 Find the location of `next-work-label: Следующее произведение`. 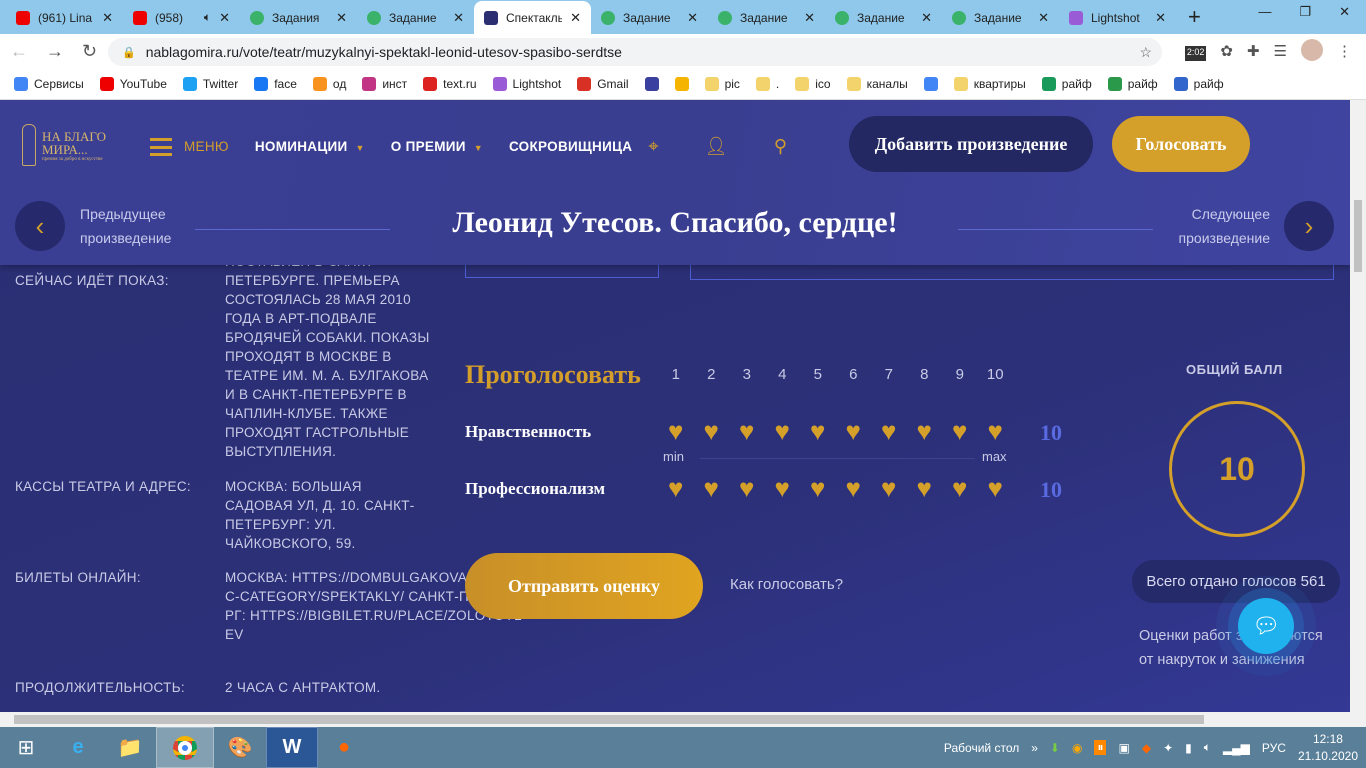

next-work-label: Следующее произведение is located at coordinates (1224, 226).